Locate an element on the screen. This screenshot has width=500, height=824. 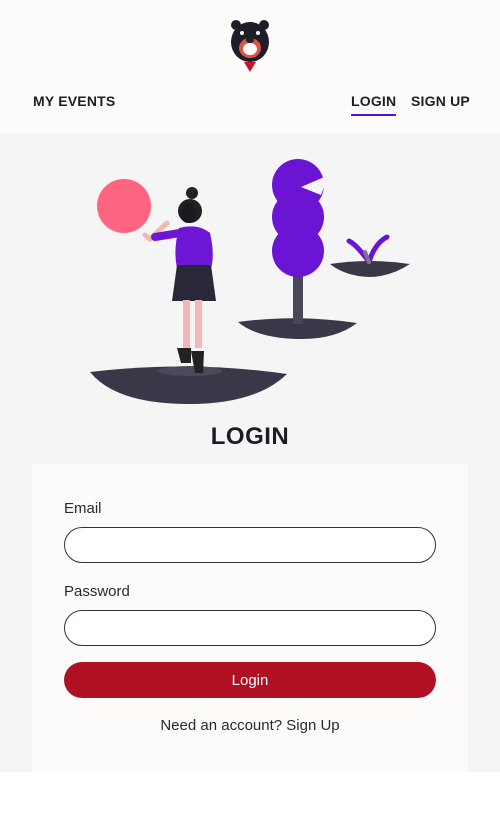
password-field is located at coordinates (250, 628).